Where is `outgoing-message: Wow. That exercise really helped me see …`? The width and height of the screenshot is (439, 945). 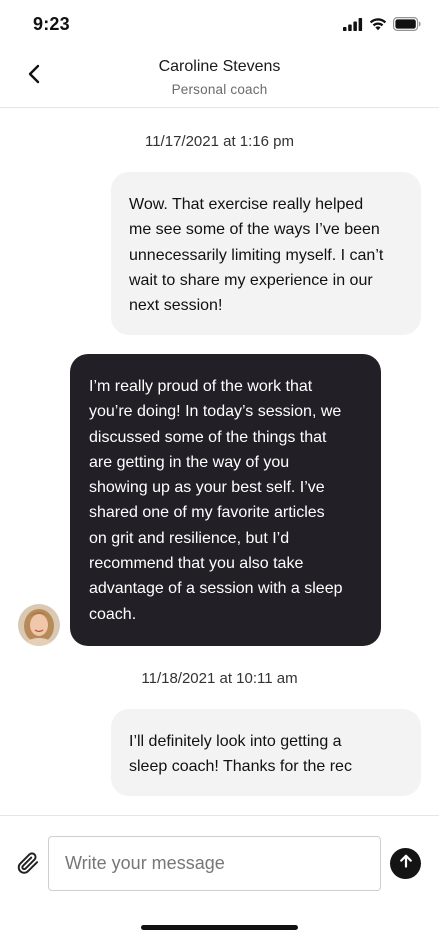 outgoing-message: Wow. That exercise really helped me see … is located at coordinates (266, 253).